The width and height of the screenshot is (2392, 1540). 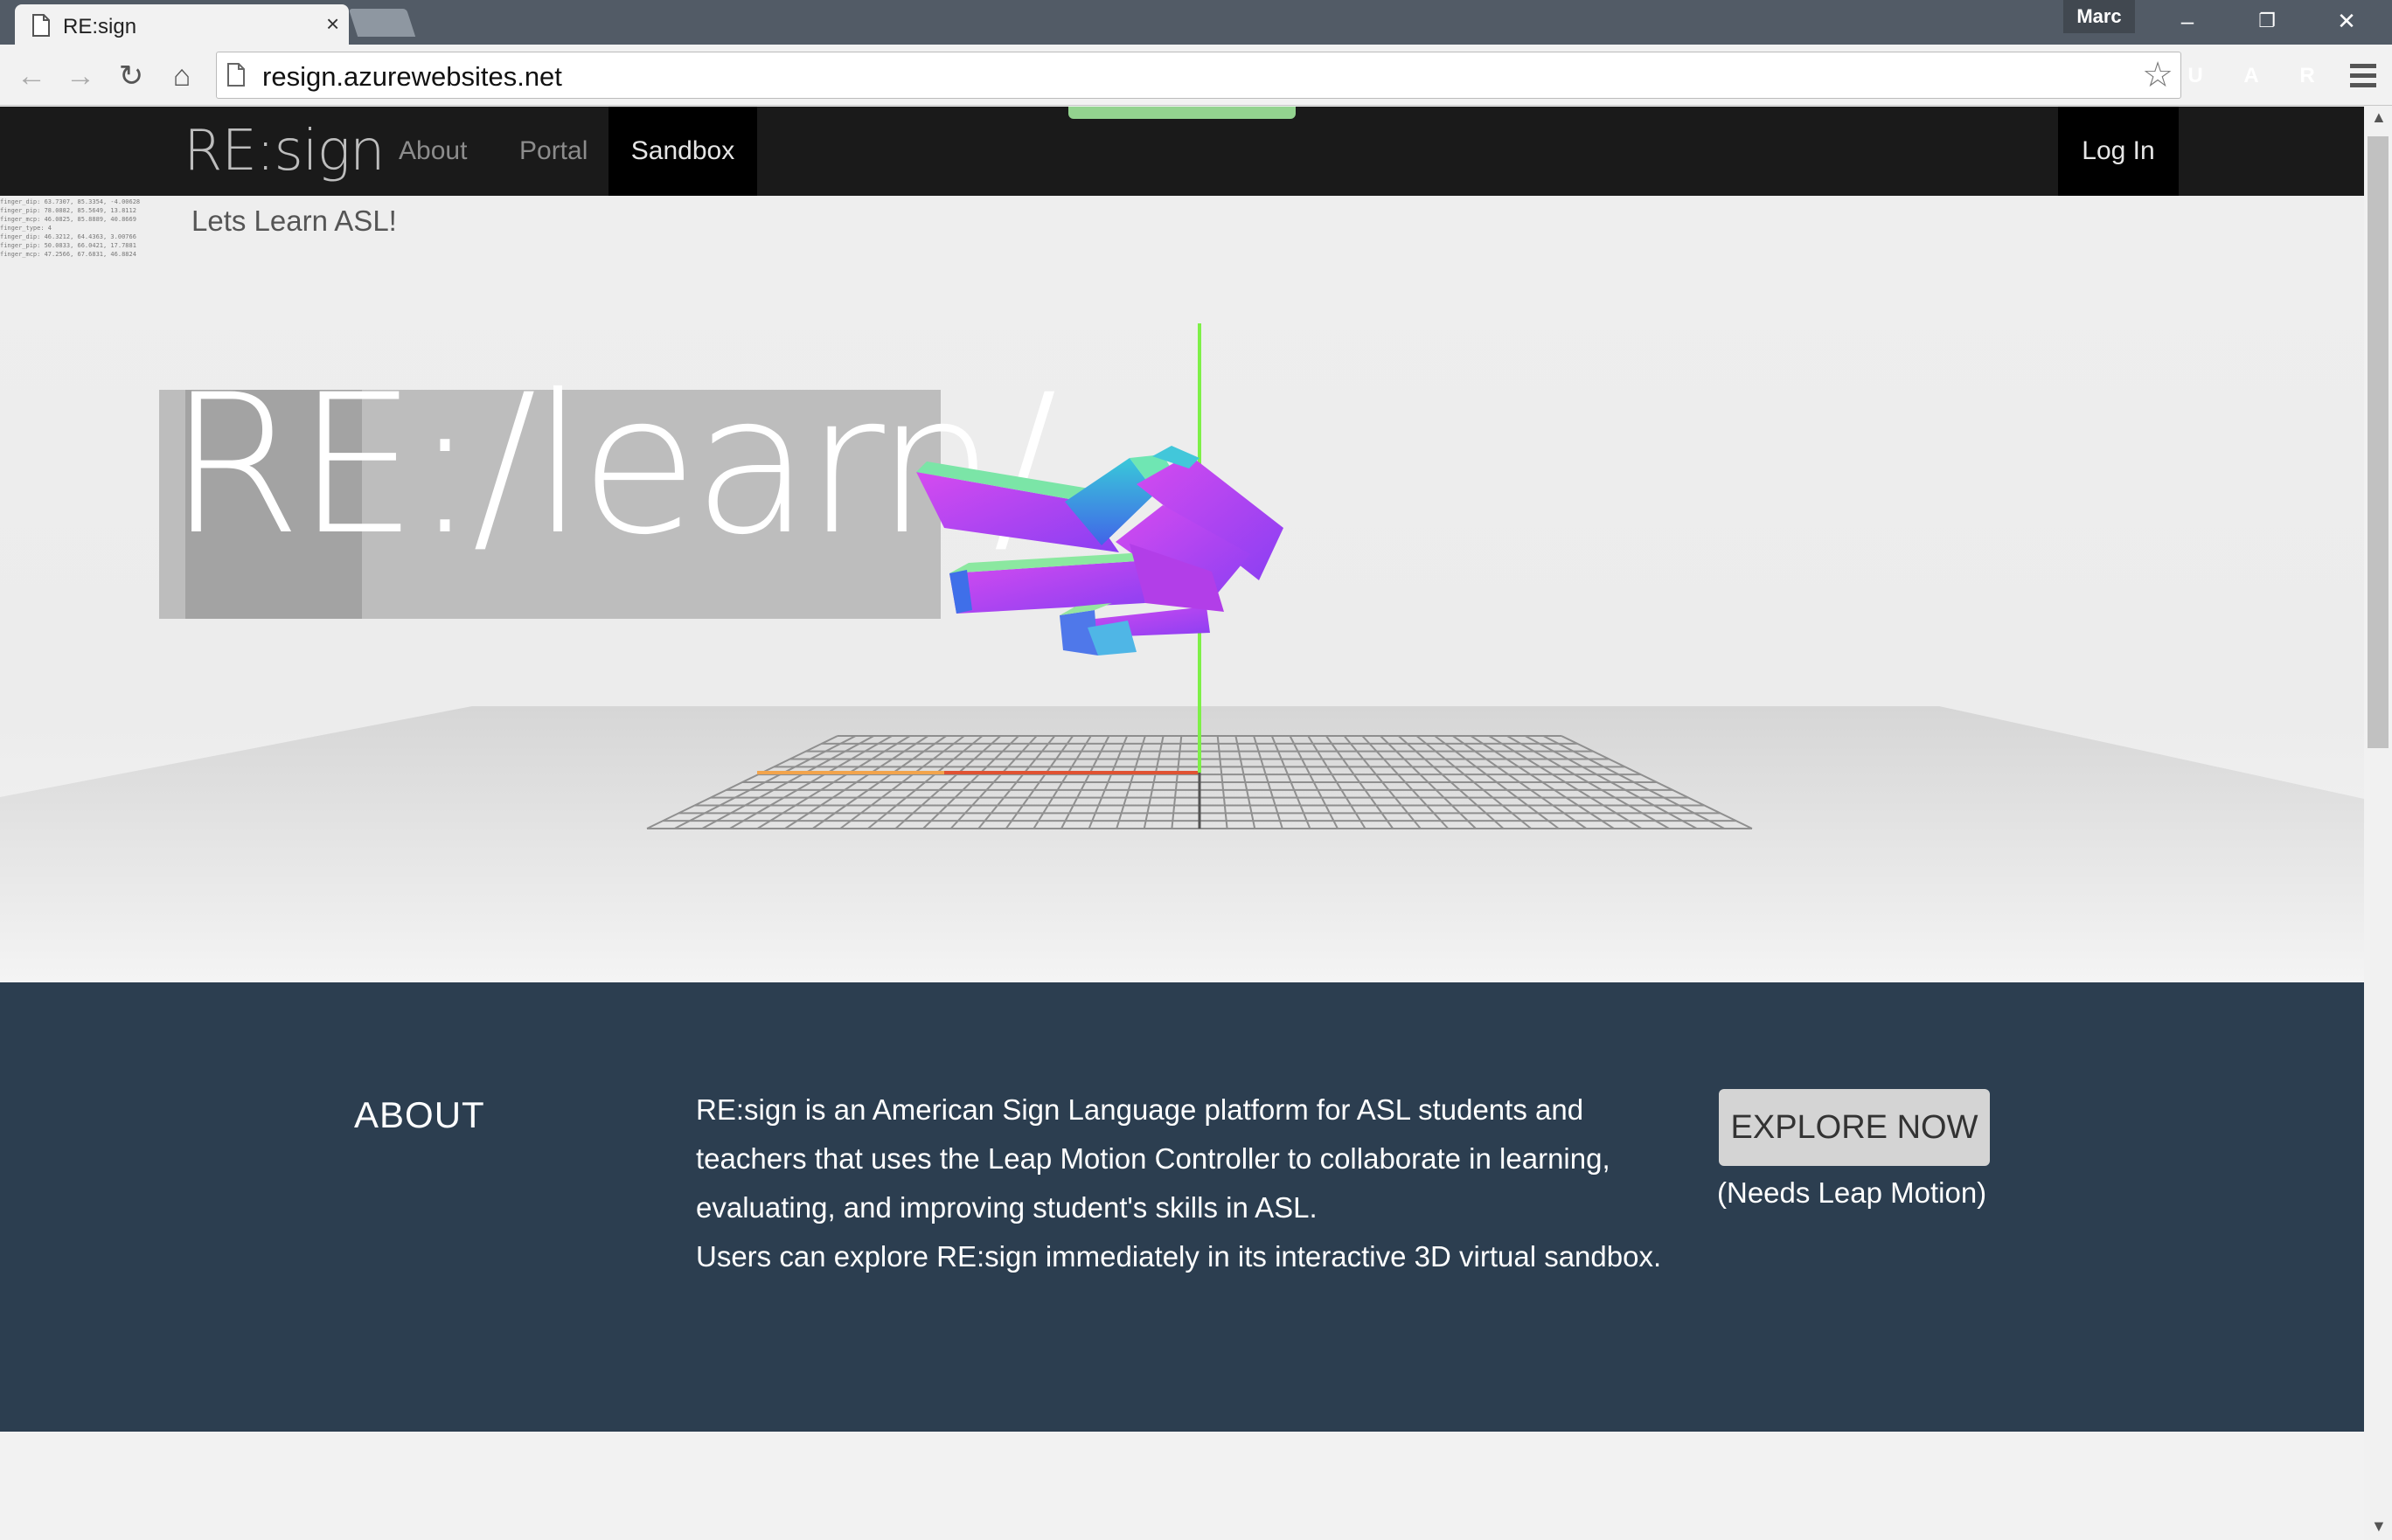 What do you see at coordinates (2379, 118) in the screenshot?
I see `scroll-up-icon: ▲` at bounding box center [2379, 118].